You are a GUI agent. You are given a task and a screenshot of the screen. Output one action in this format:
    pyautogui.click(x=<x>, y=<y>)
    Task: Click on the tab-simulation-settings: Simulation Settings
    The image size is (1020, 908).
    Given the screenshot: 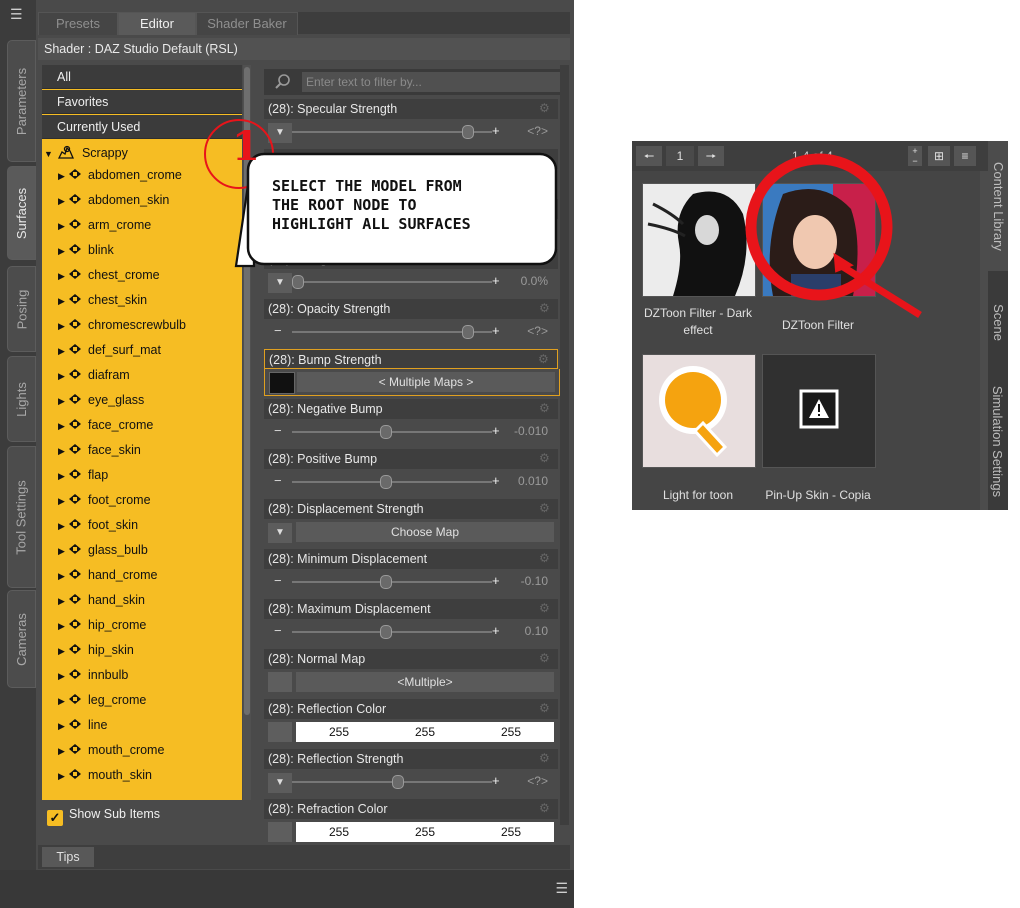 What is the action you would take?
    pyautogui.click(x=998, y=441)
    